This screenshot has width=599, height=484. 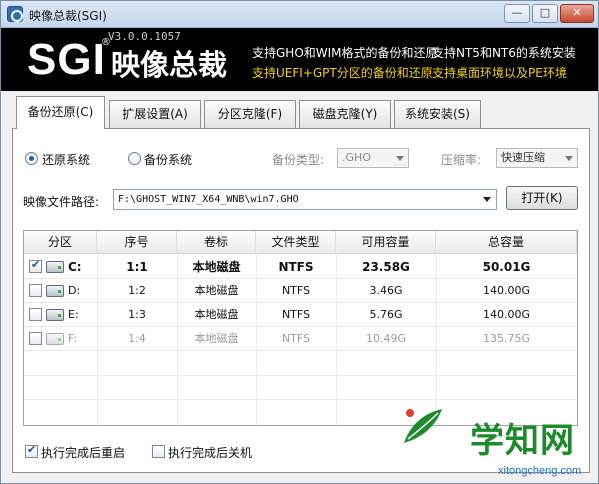 I want to click on compression-label: 压缩率:, so click(x=461, y=160).